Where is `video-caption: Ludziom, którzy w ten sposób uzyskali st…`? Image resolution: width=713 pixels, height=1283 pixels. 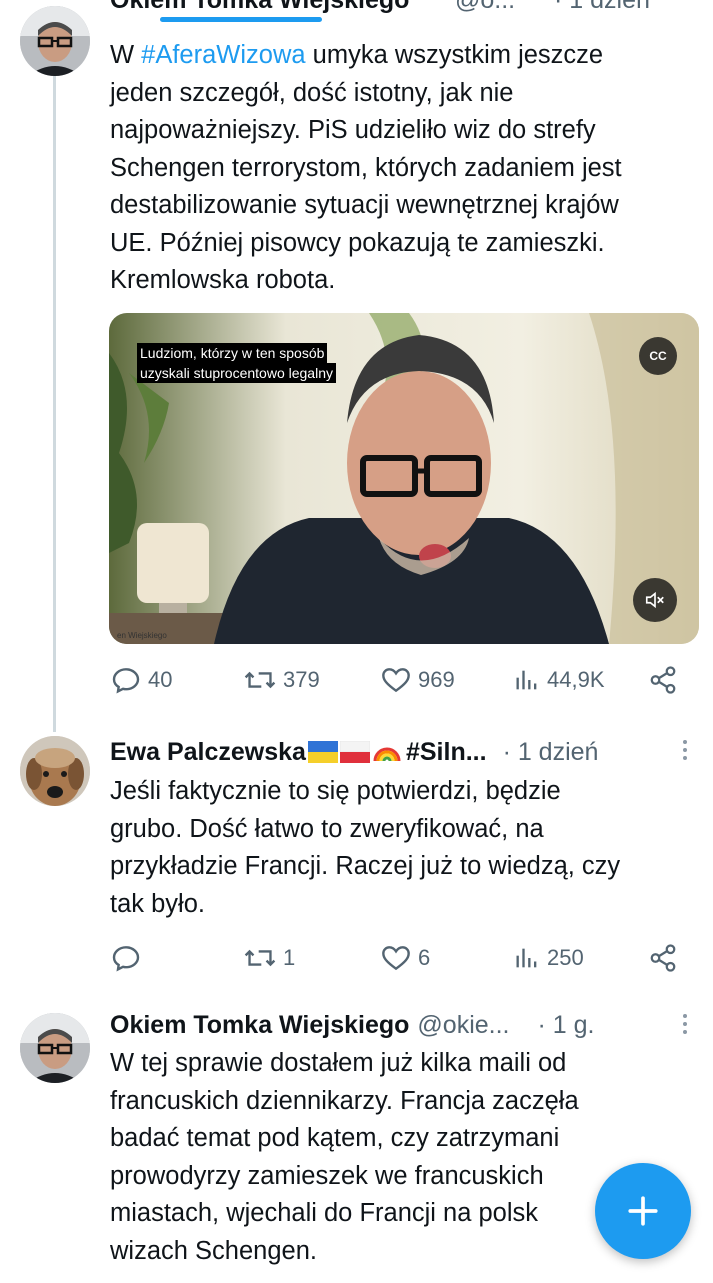
video-caption: Ludziom, którzy w ten sposób uzyskali st… is located at coordinates (236, 363).